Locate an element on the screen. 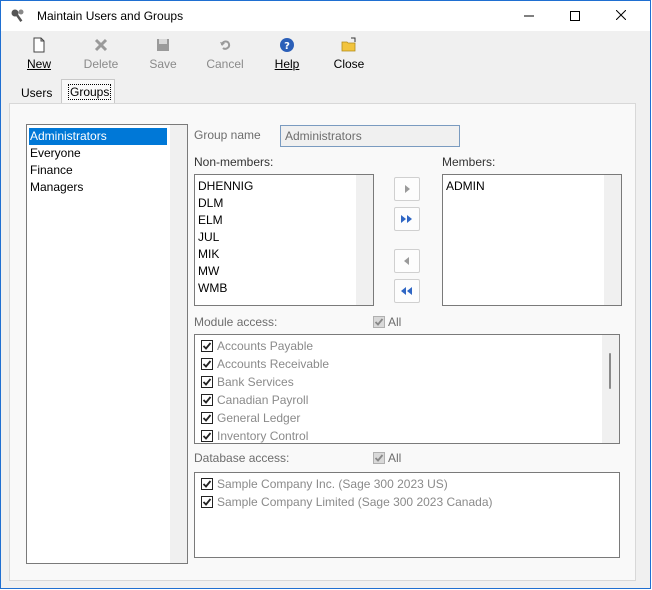  scrollbar-thumb is located at coordinates (610, 371).